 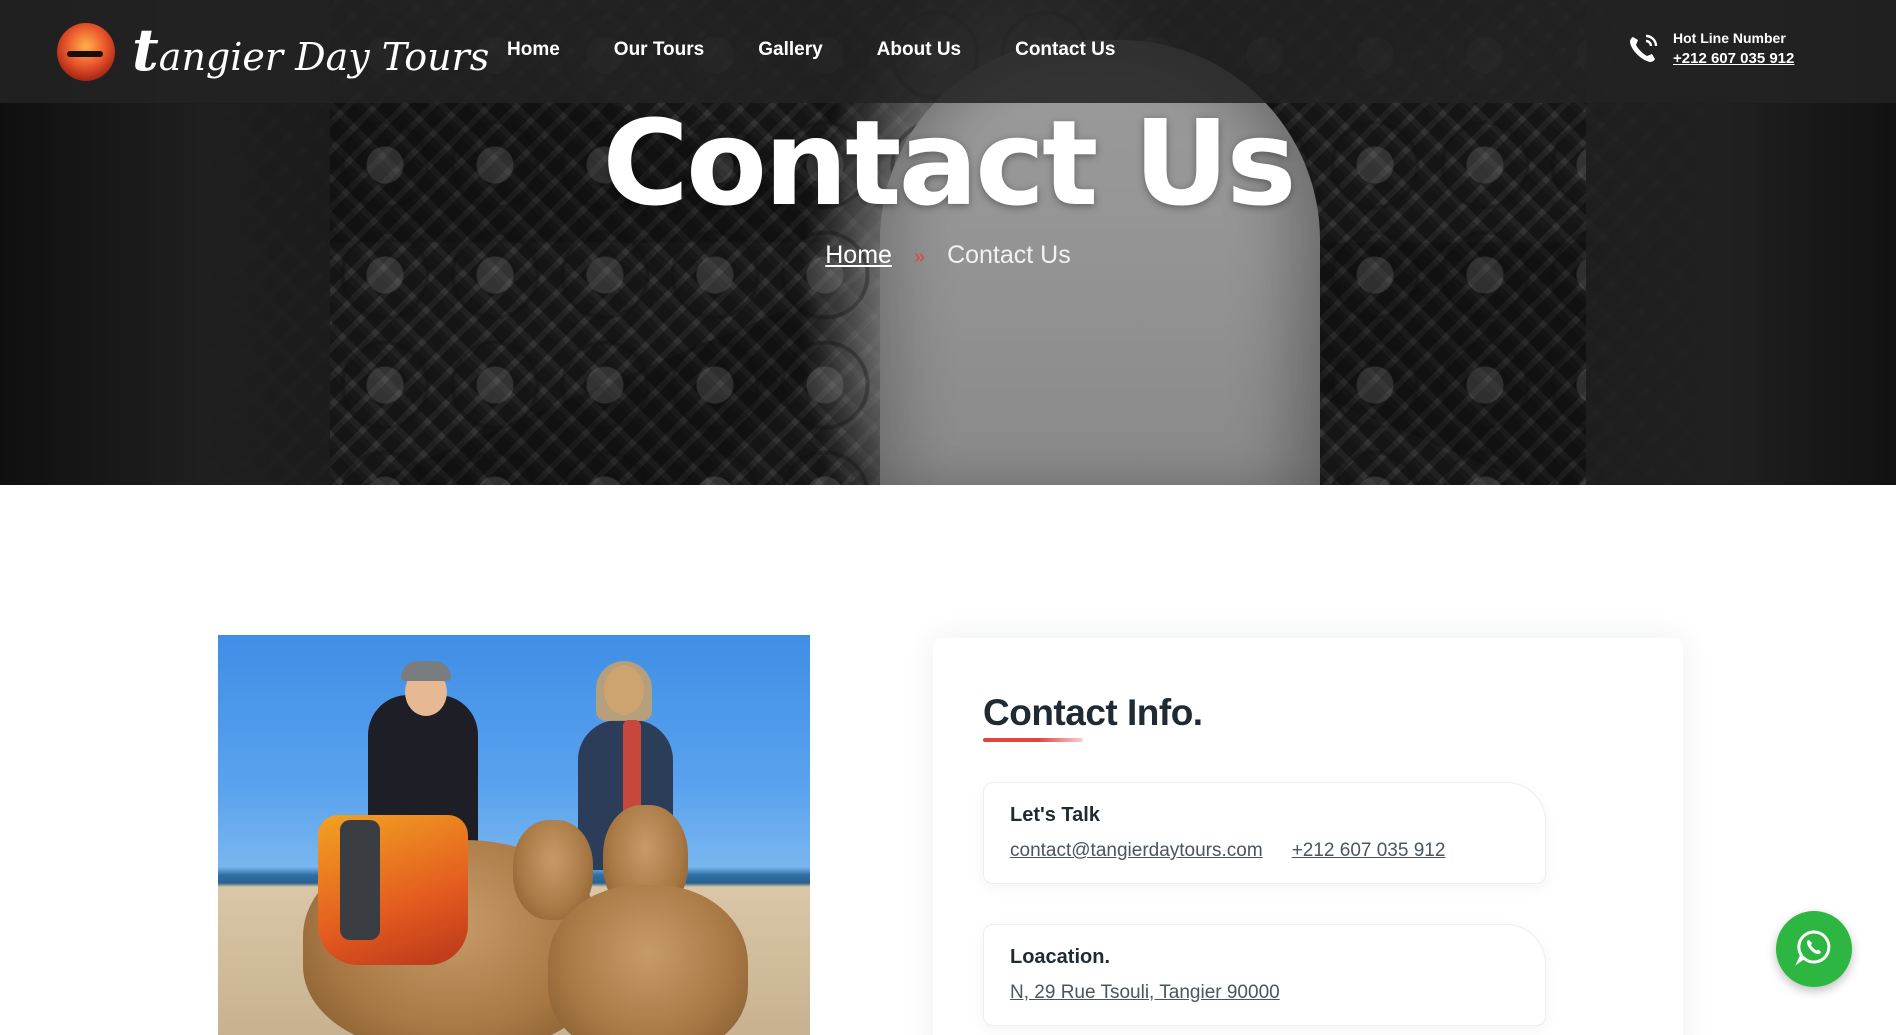 I want to click on lets-talk-heading: Let's Talk, so click(x=1055, y=815).